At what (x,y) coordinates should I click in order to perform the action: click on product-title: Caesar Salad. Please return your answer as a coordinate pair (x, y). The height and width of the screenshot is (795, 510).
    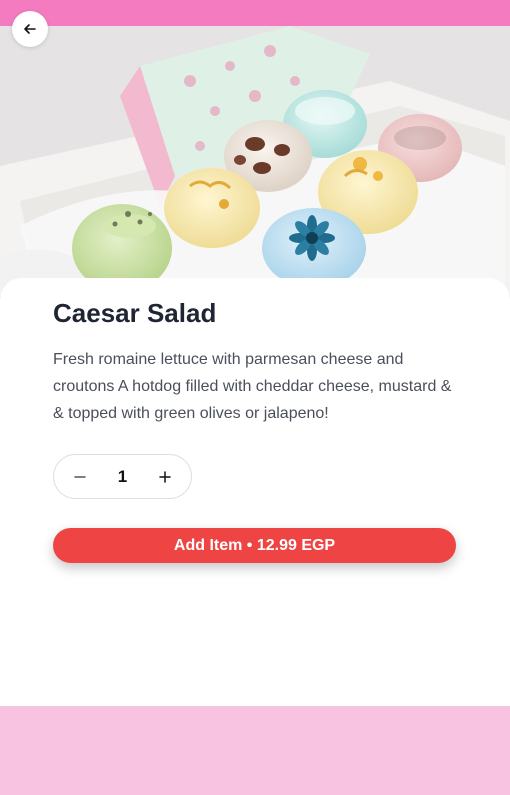
    Looking at the image, I should click on (135, 313).